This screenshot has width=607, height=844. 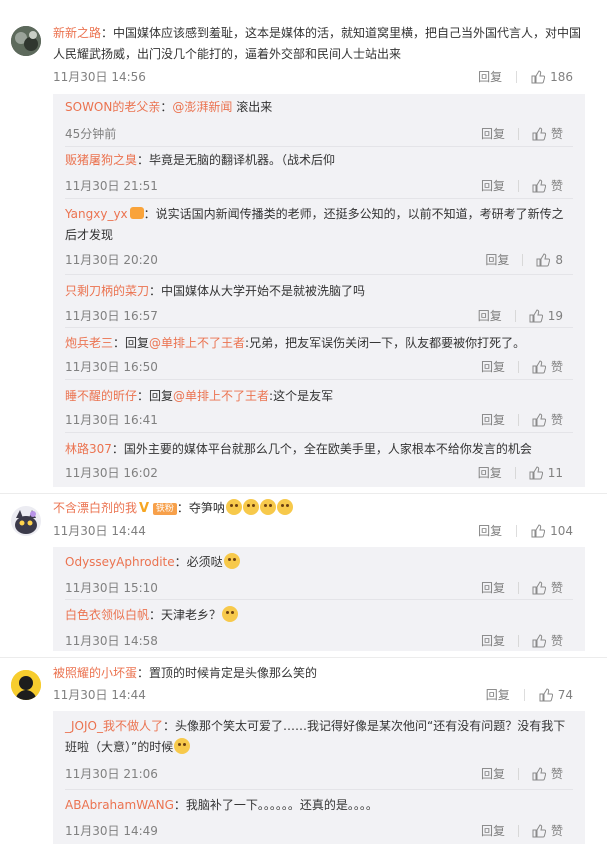 I want to click on like-button: 19, so click(x=546, y=316).